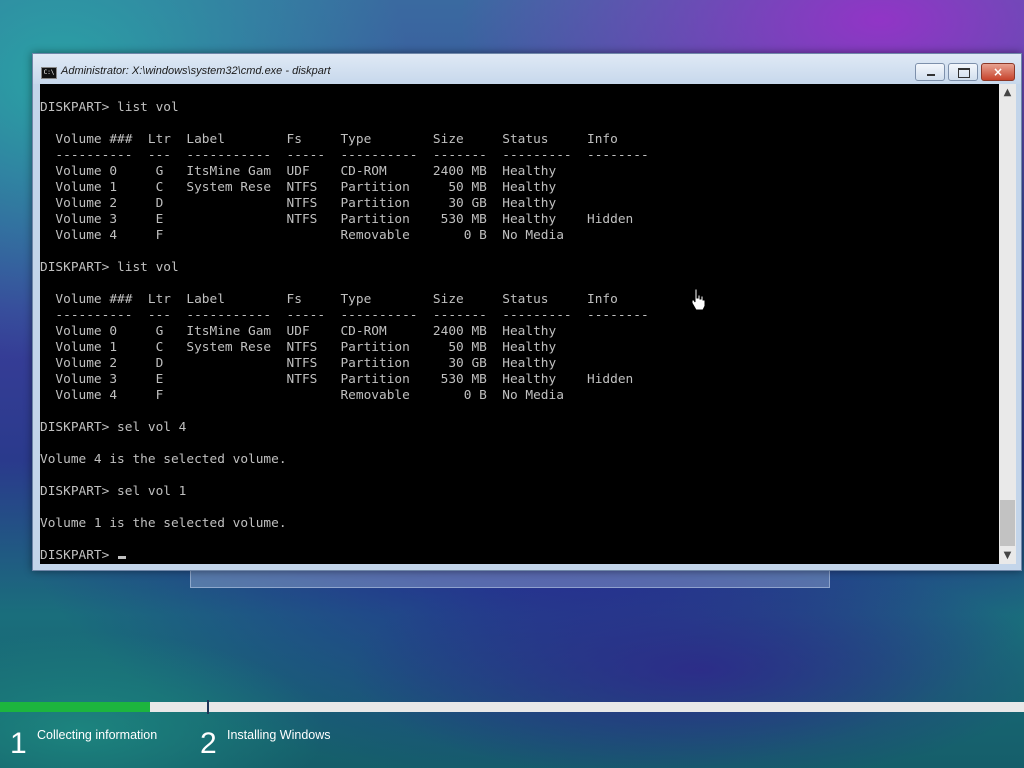 The image size is (1024, 768). Describe the element at coordinates (97, 735) in the screenshot. I see `stage-label: Collecting information` at that location.